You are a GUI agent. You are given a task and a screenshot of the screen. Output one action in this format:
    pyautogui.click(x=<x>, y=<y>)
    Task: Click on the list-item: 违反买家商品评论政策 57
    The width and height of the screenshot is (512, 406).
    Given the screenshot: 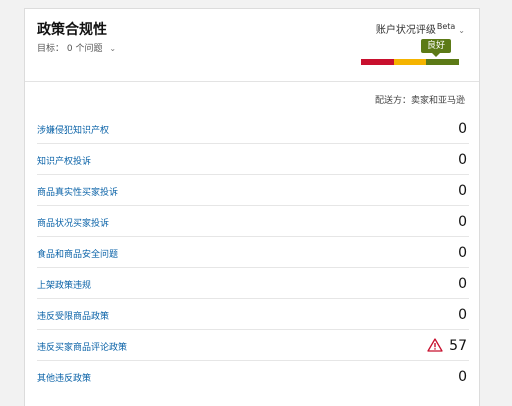 What is the action you would take?
    pyautogui.click(x=253, y=345)
    